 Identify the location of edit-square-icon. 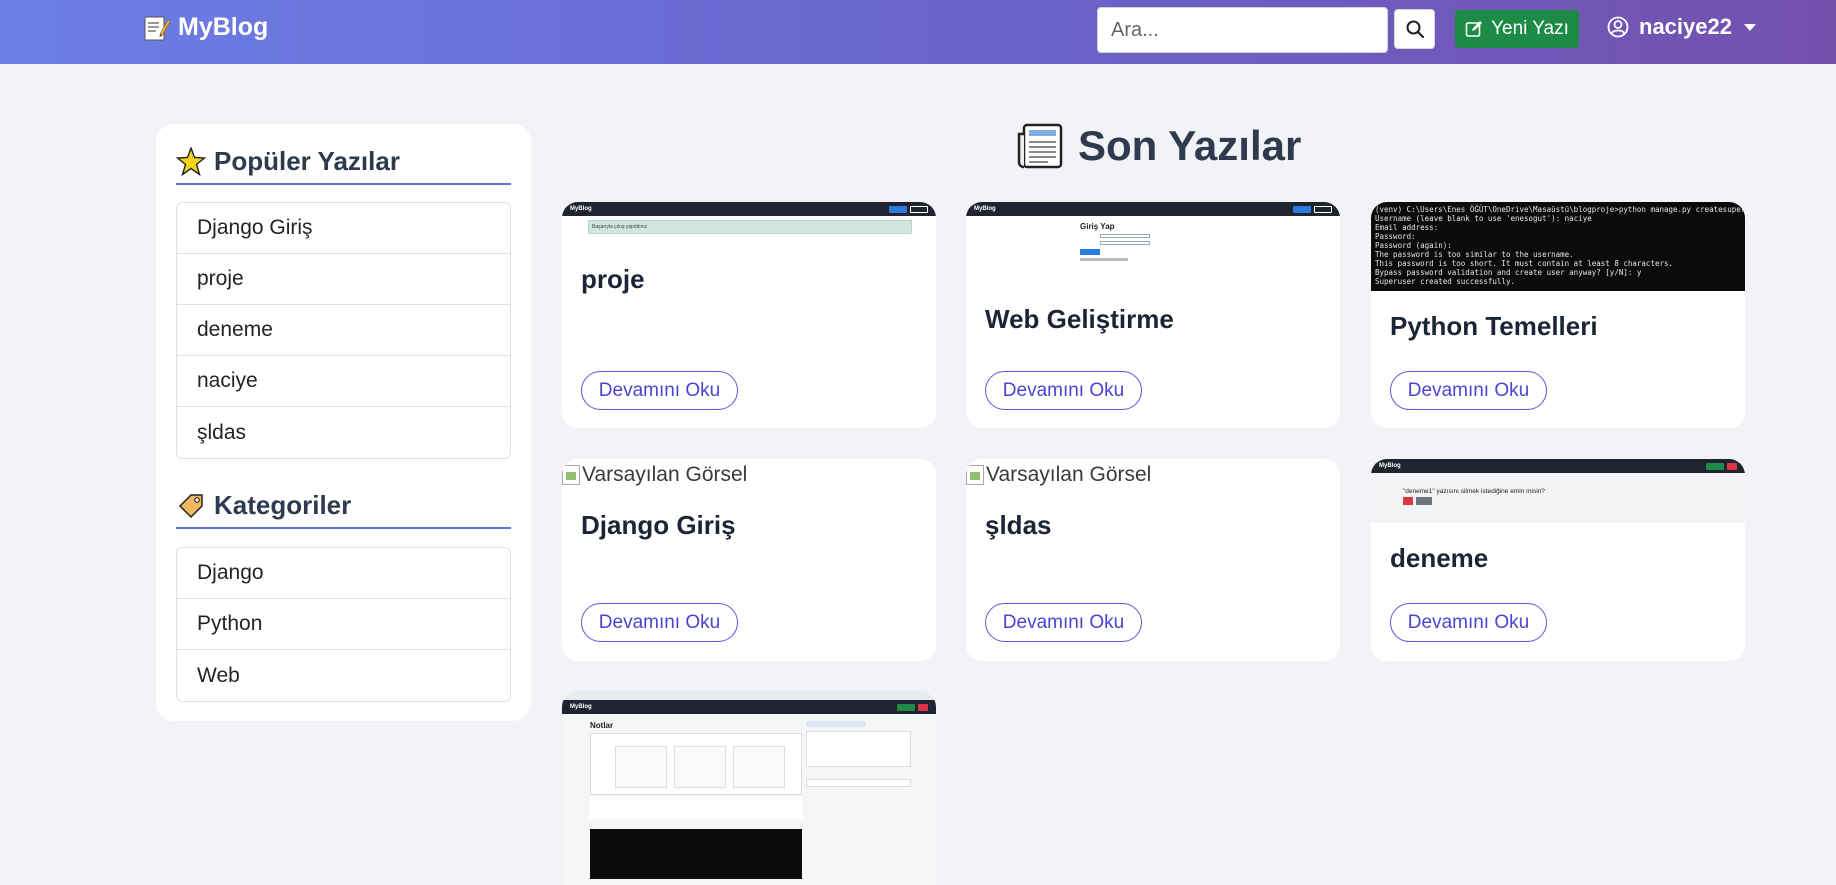
(1474, 29).